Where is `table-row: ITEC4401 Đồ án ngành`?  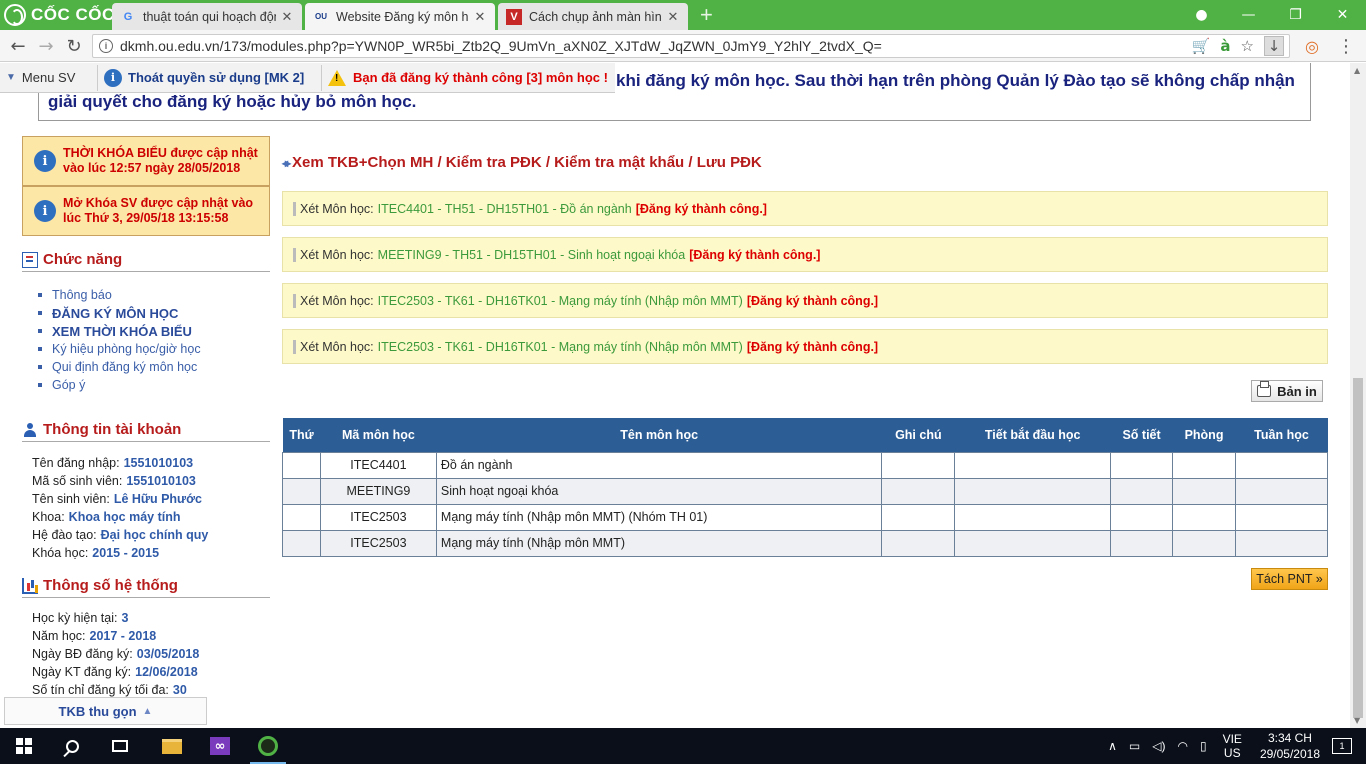
table-row: ITEC4401 Đồ án ngành is located at coordinates (805, 465).